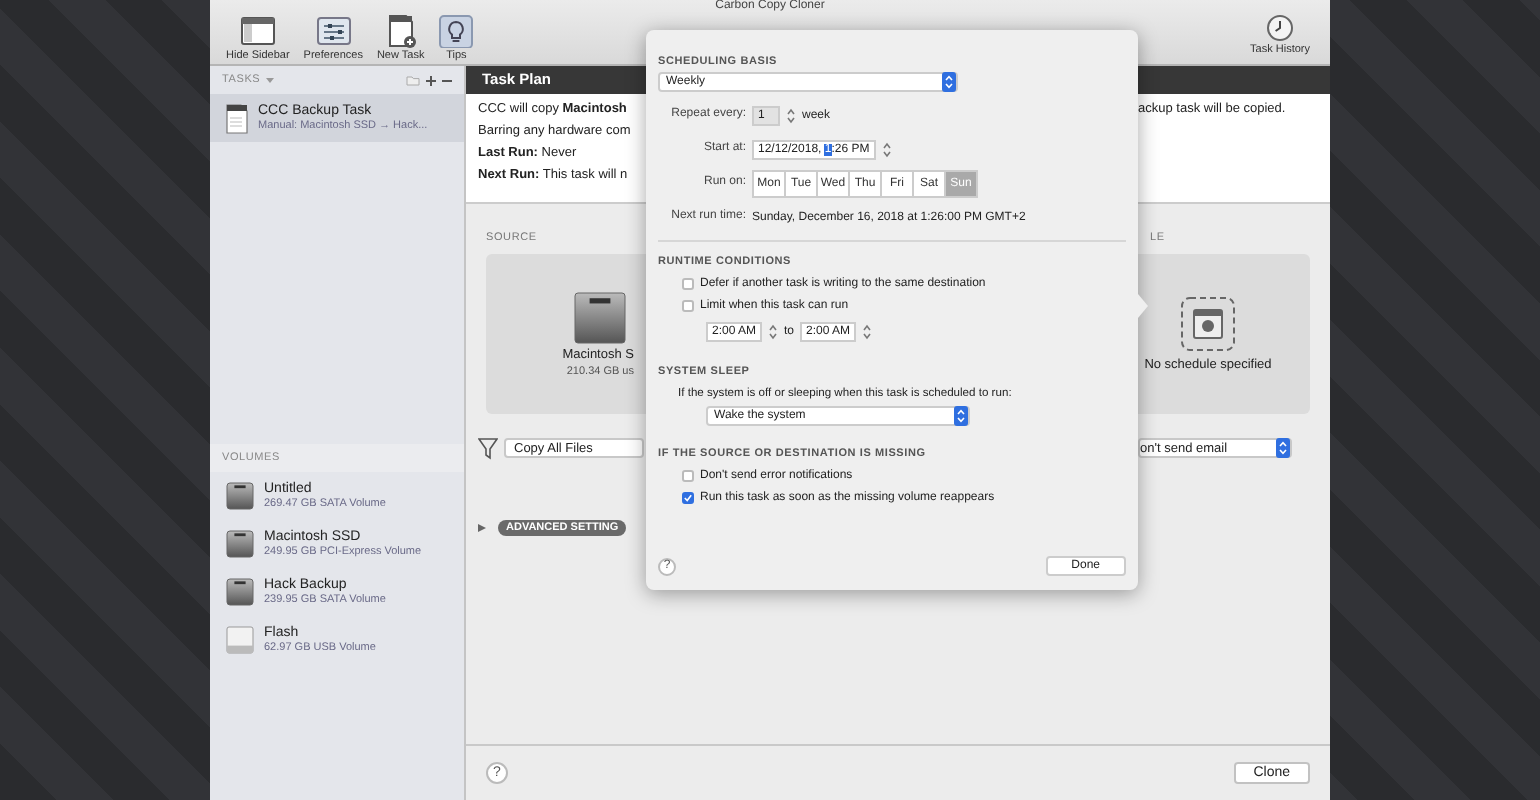 Image resolution: width=1540 pixels, height=800 pixels. I want to click on document-icon, so click(237, 118).